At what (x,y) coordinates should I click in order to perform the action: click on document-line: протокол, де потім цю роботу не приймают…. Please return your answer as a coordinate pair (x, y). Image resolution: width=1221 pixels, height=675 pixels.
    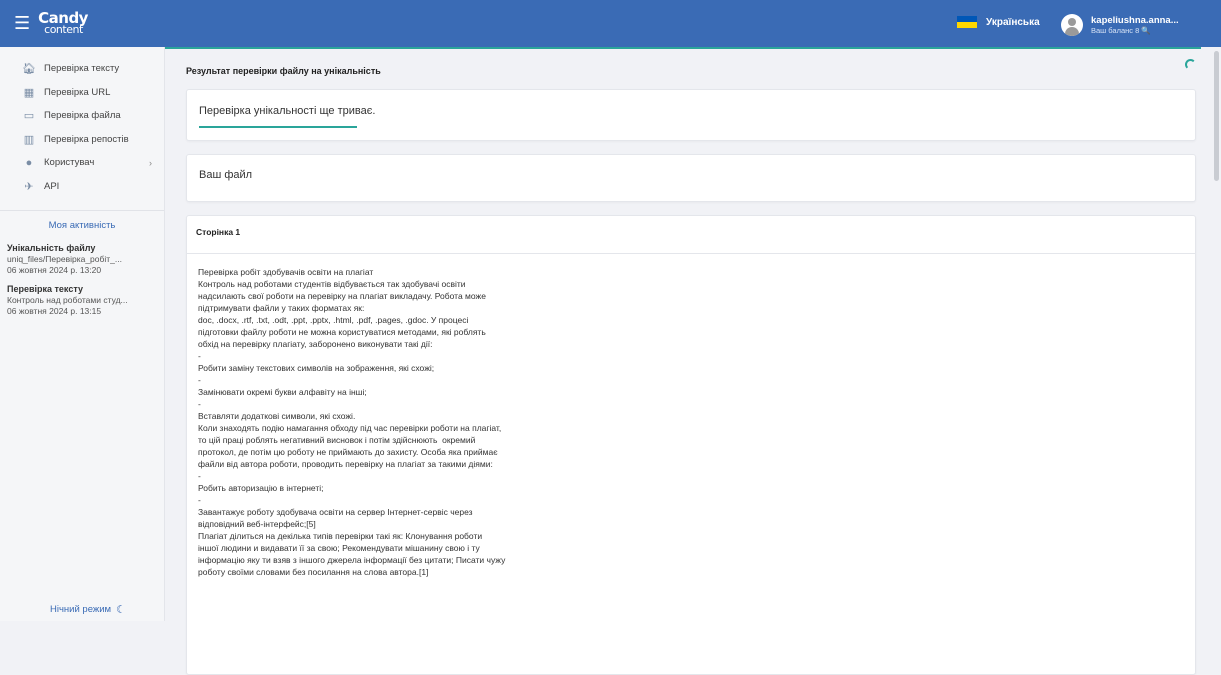
    Looking at the image, I should click on (348, 452).